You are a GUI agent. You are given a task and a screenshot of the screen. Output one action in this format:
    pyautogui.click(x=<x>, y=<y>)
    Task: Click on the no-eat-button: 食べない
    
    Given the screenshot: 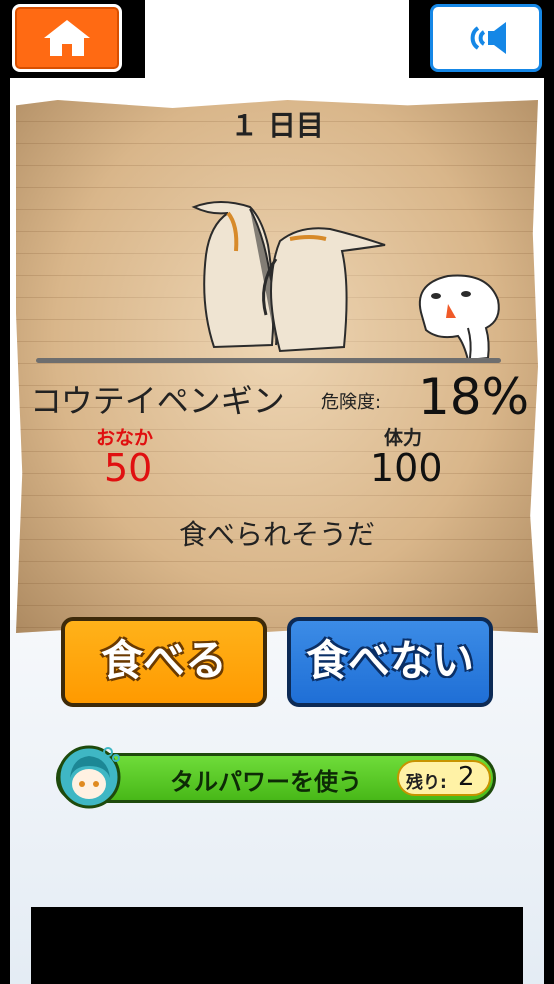 What is the action you would take?
    pyautogui.click(x=390, y=662)
    